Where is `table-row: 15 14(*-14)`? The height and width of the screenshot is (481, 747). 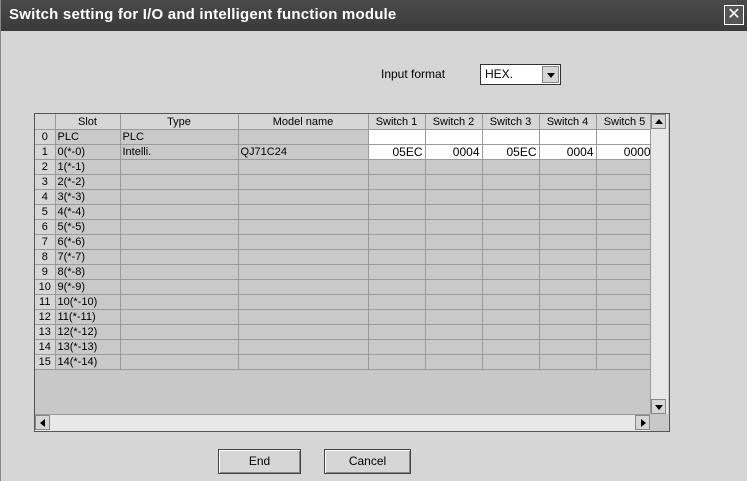
table-row: 15 14(*-14) is located at coordinates (344, 362).